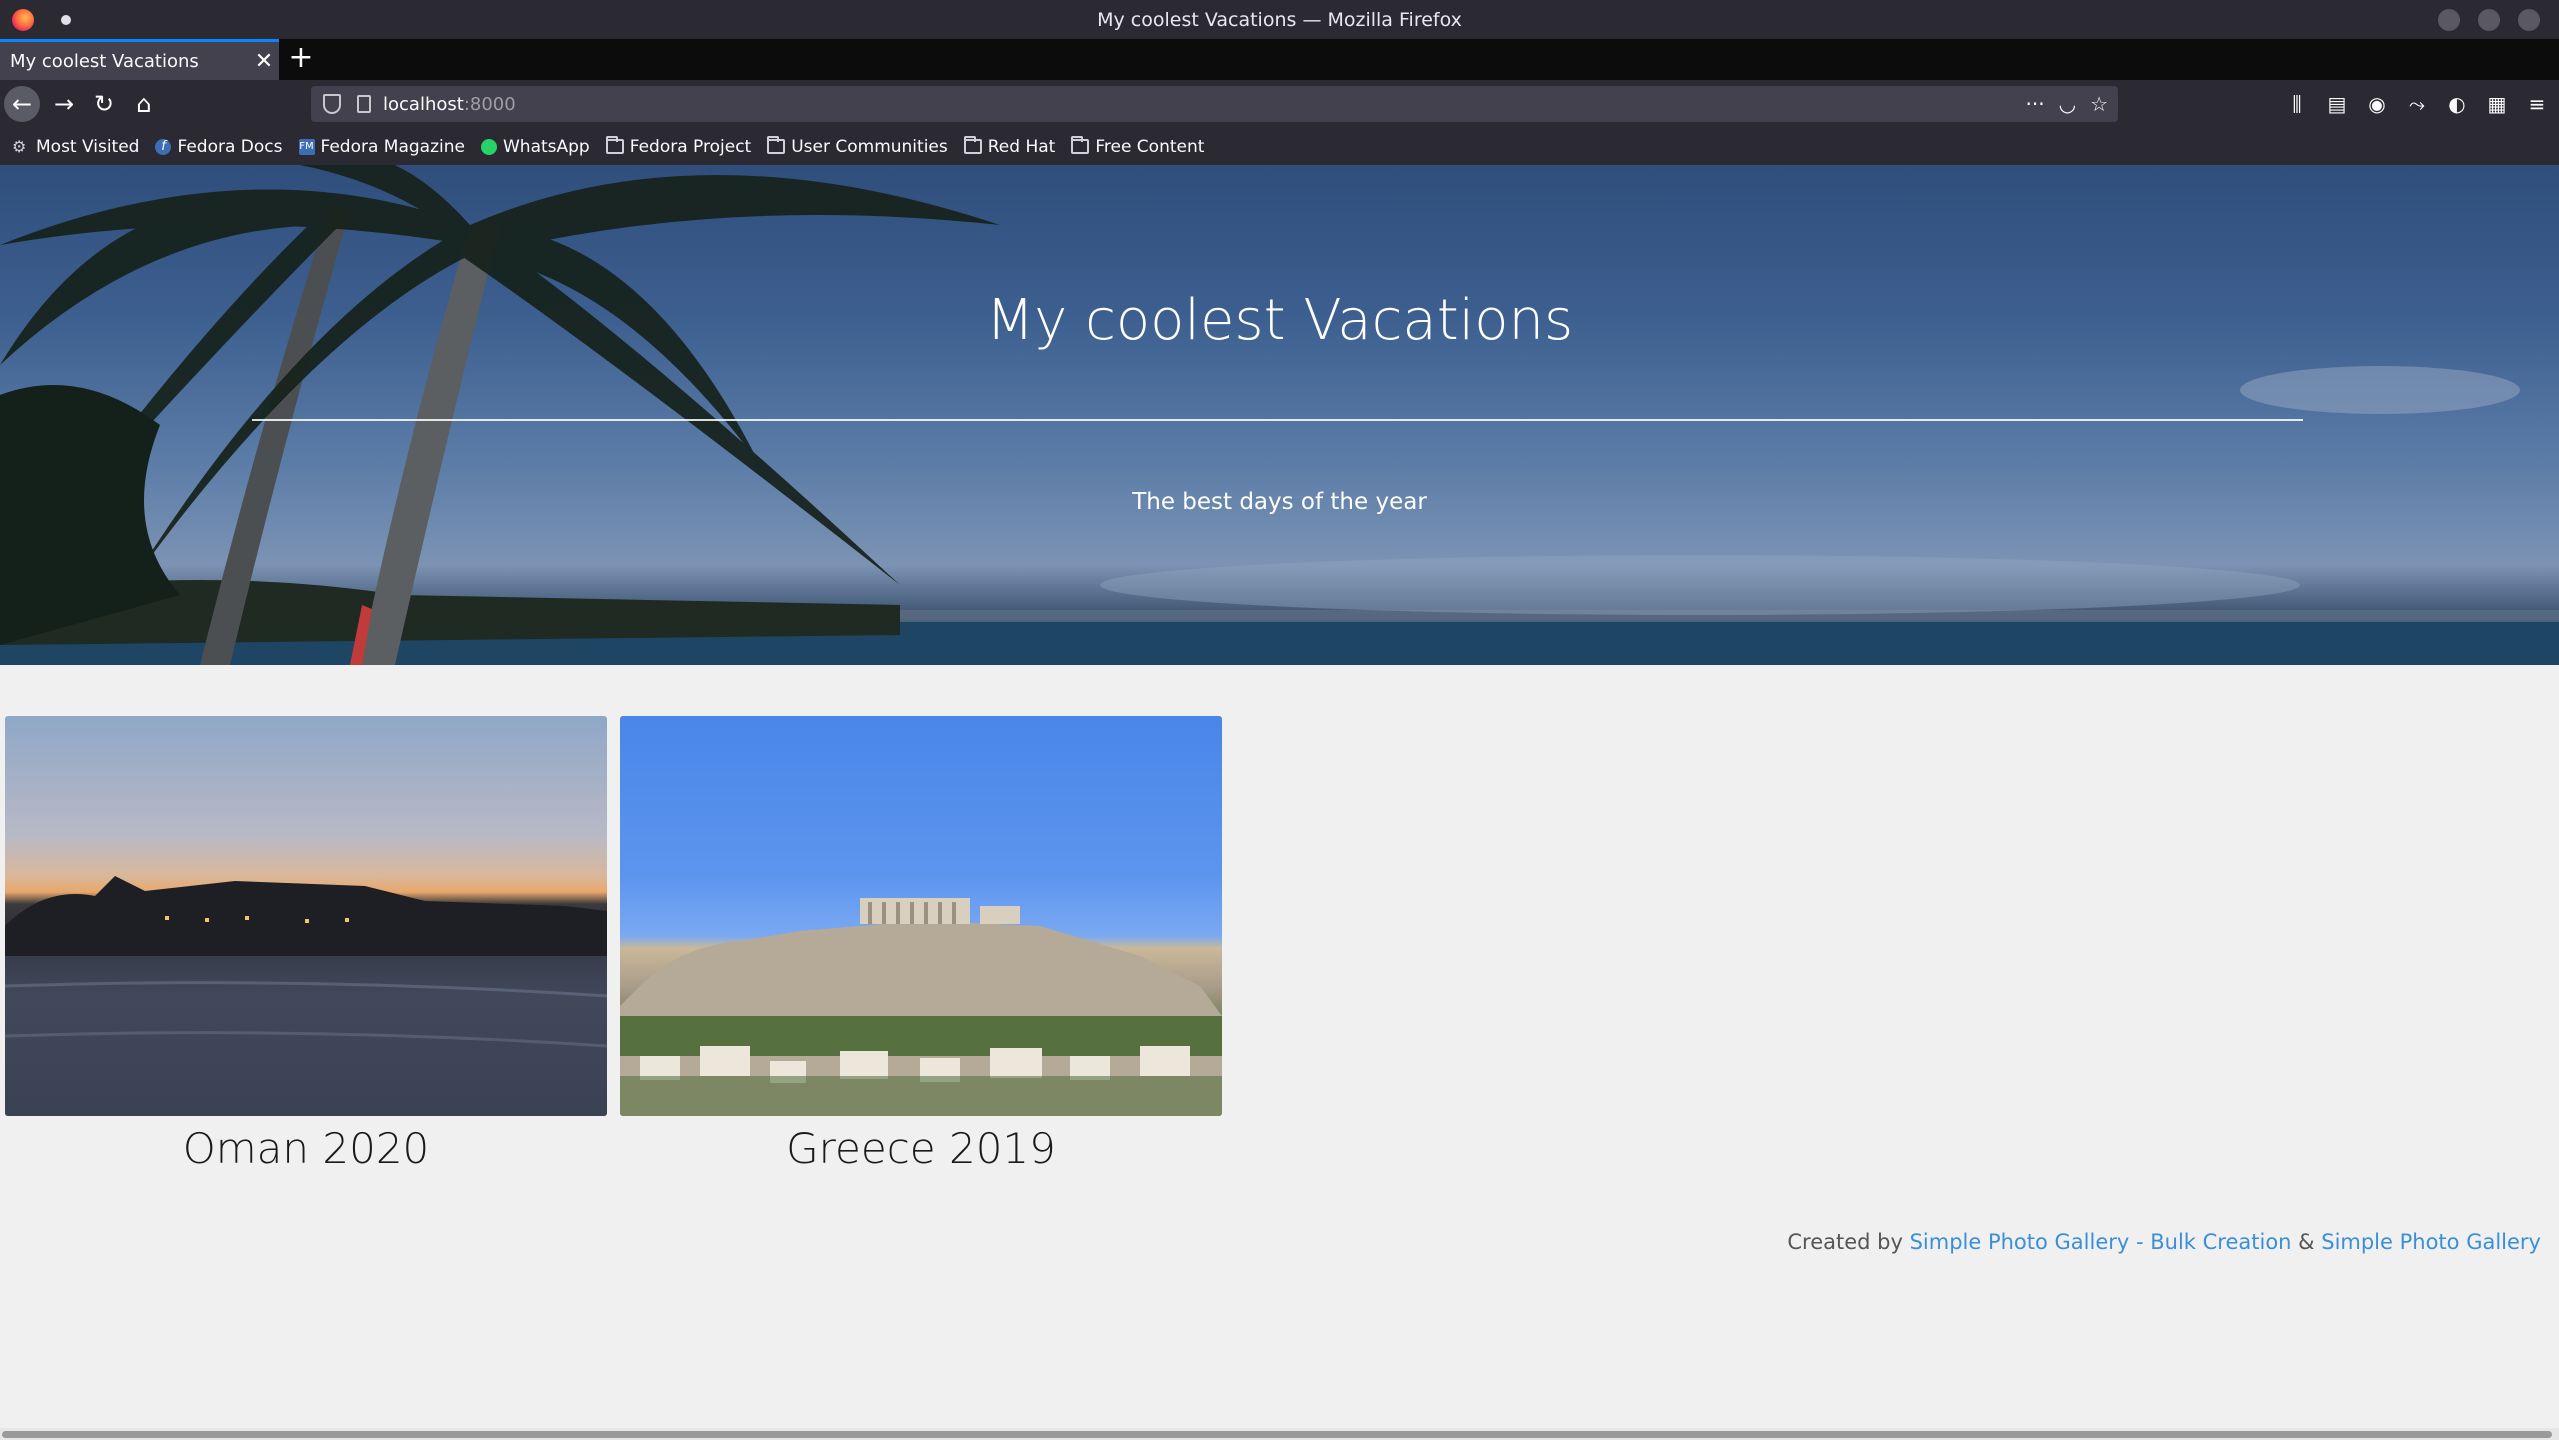 This screenshot has height=1440, width=2559. I want to click on tab-my-coolest-vacations: My coolest Vacations ✕, so click(139, 59).